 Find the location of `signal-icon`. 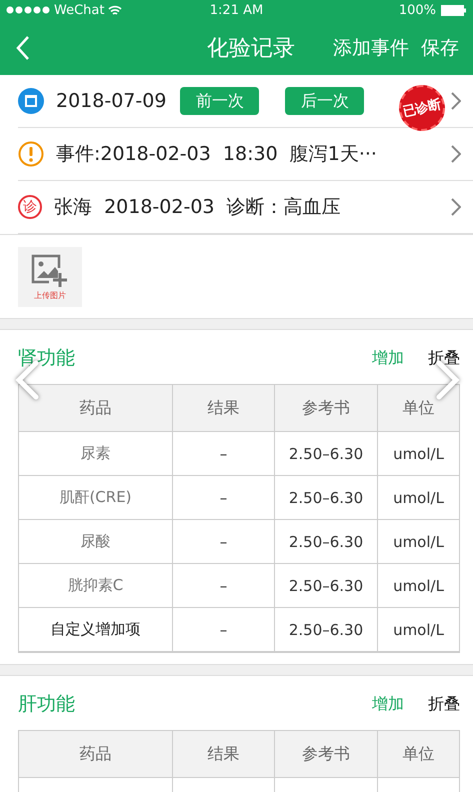

signal-icon is located at coordinates (28, 10).